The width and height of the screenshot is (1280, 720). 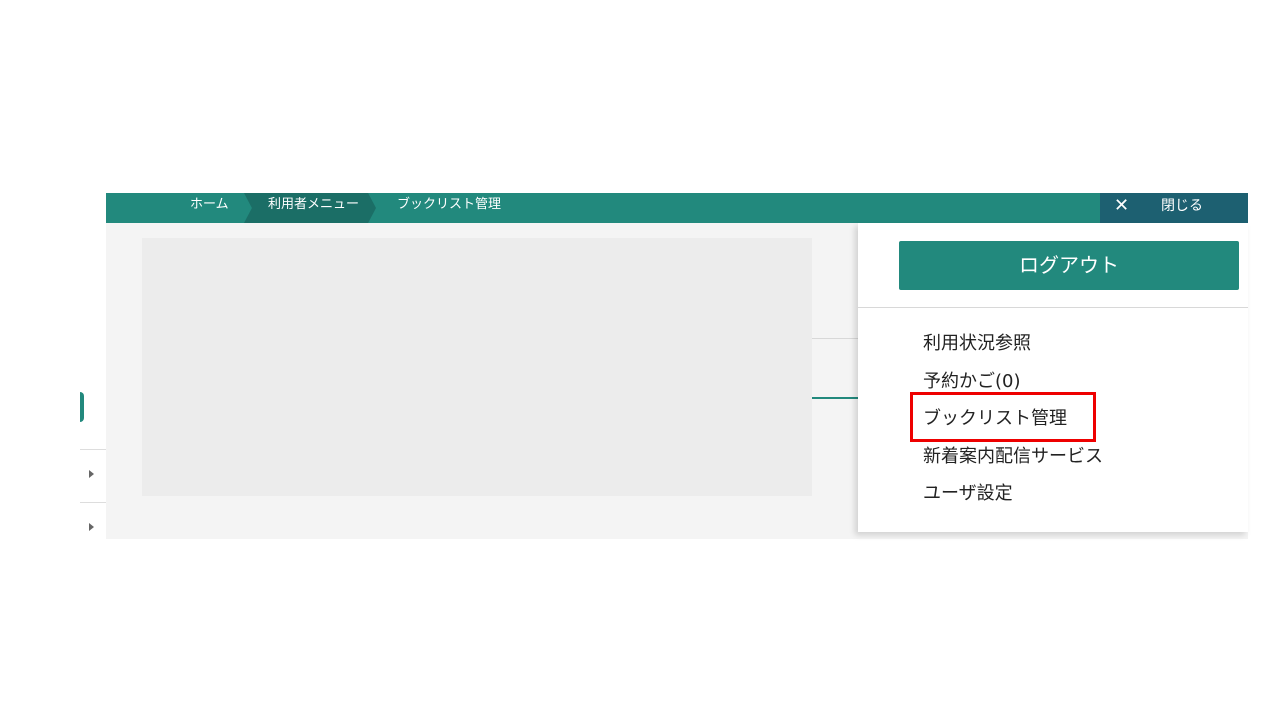 I want to click on left-sidebar, so click(x=93, y=460).